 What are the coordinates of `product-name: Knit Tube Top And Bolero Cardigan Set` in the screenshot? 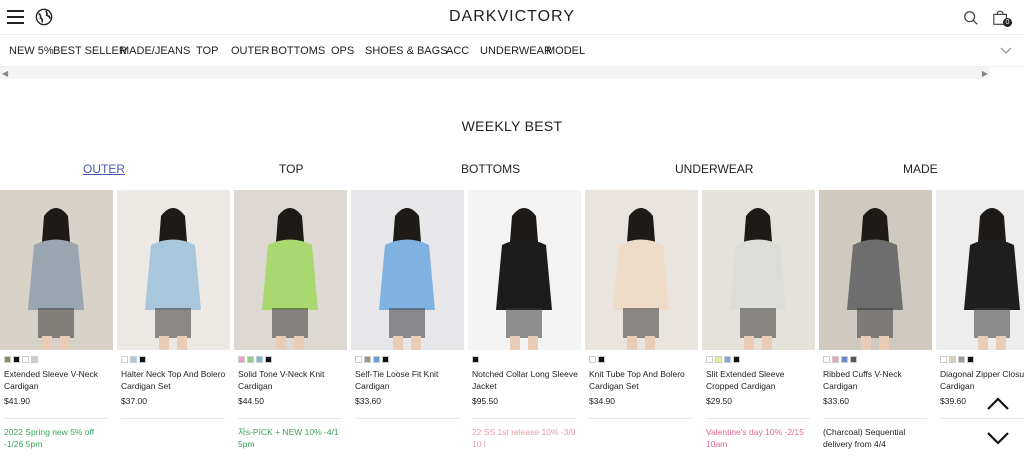 It's located at (644, 380).